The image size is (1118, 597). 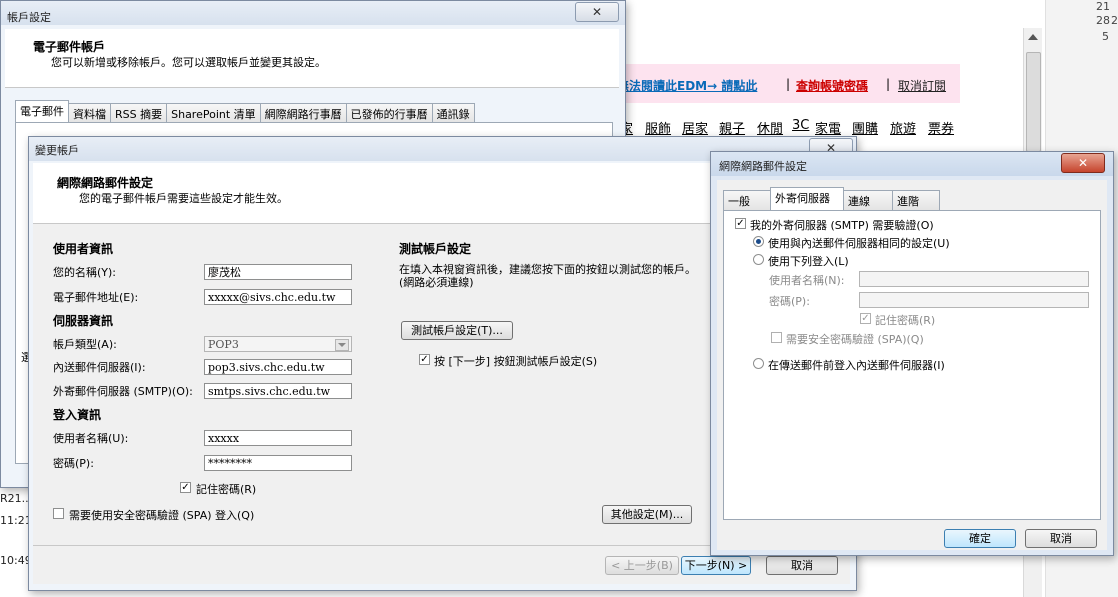 What do you see at coordinates (758, 363) in the screenshot?
I see `login-incoming-first-radio` at bounding box center [758, 363].